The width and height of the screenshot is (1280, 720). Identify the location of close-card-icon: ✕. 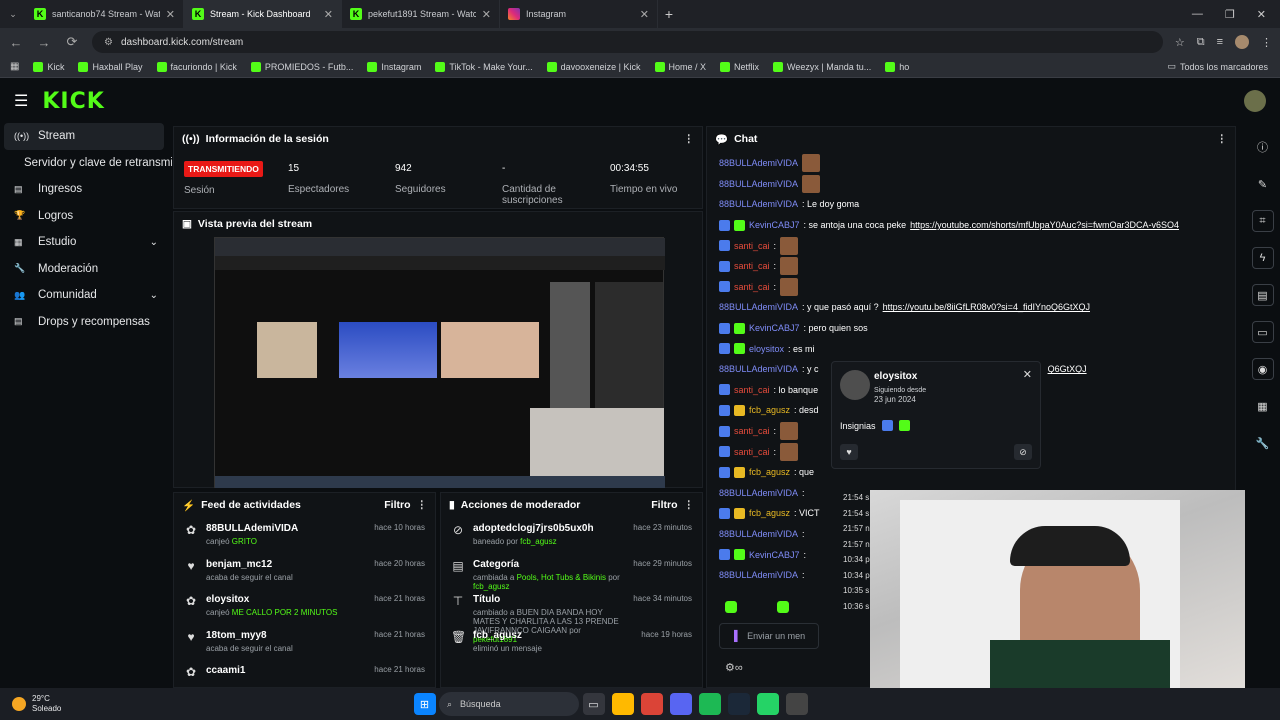
(1027, 374).